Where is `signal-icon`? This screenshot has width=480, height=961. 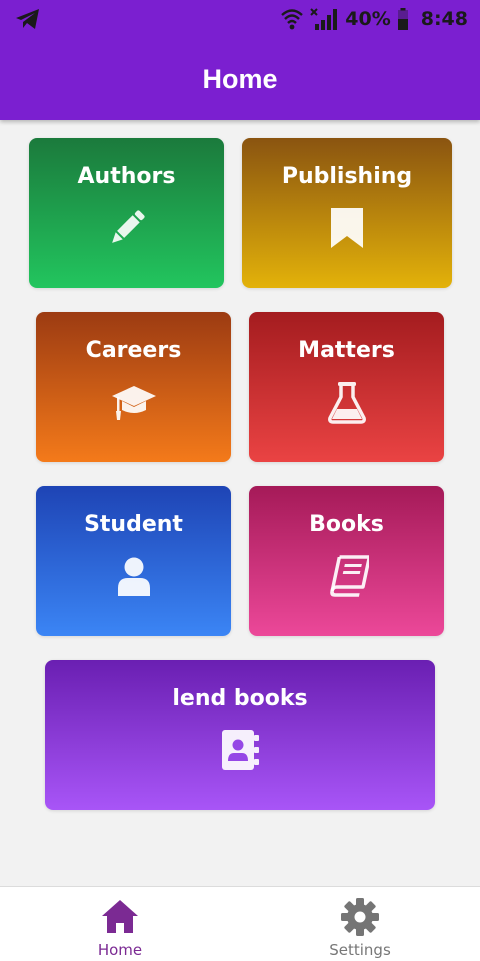 signal-icon is located at coordinates (324, 19).